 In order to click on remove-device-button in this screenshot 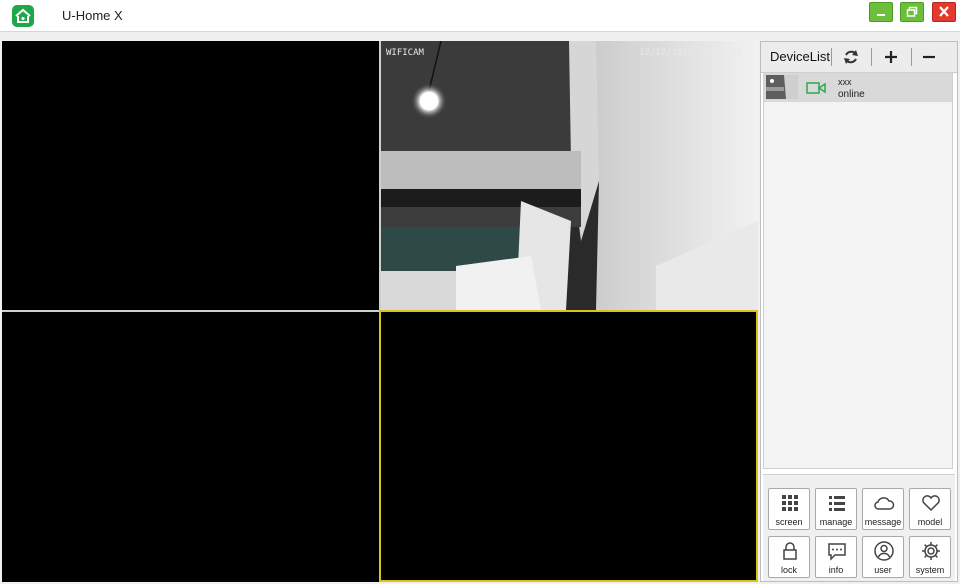, I will do `click(929, 57)`.